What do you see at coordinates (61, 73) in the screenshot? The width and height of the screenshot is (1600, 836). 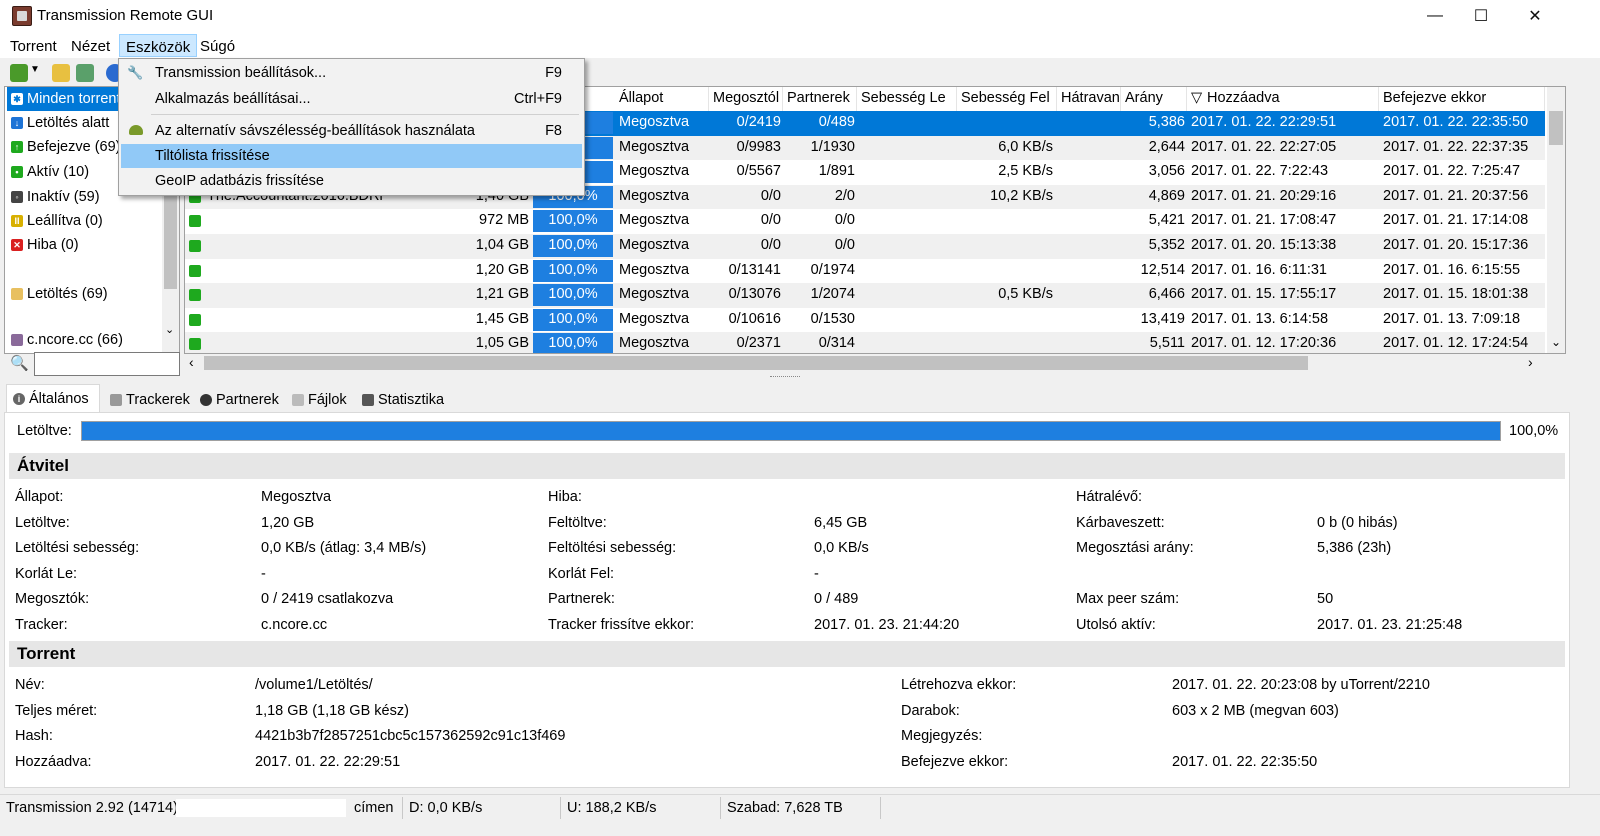 I see `open-folder-icon` at bounding box center [61, 73].